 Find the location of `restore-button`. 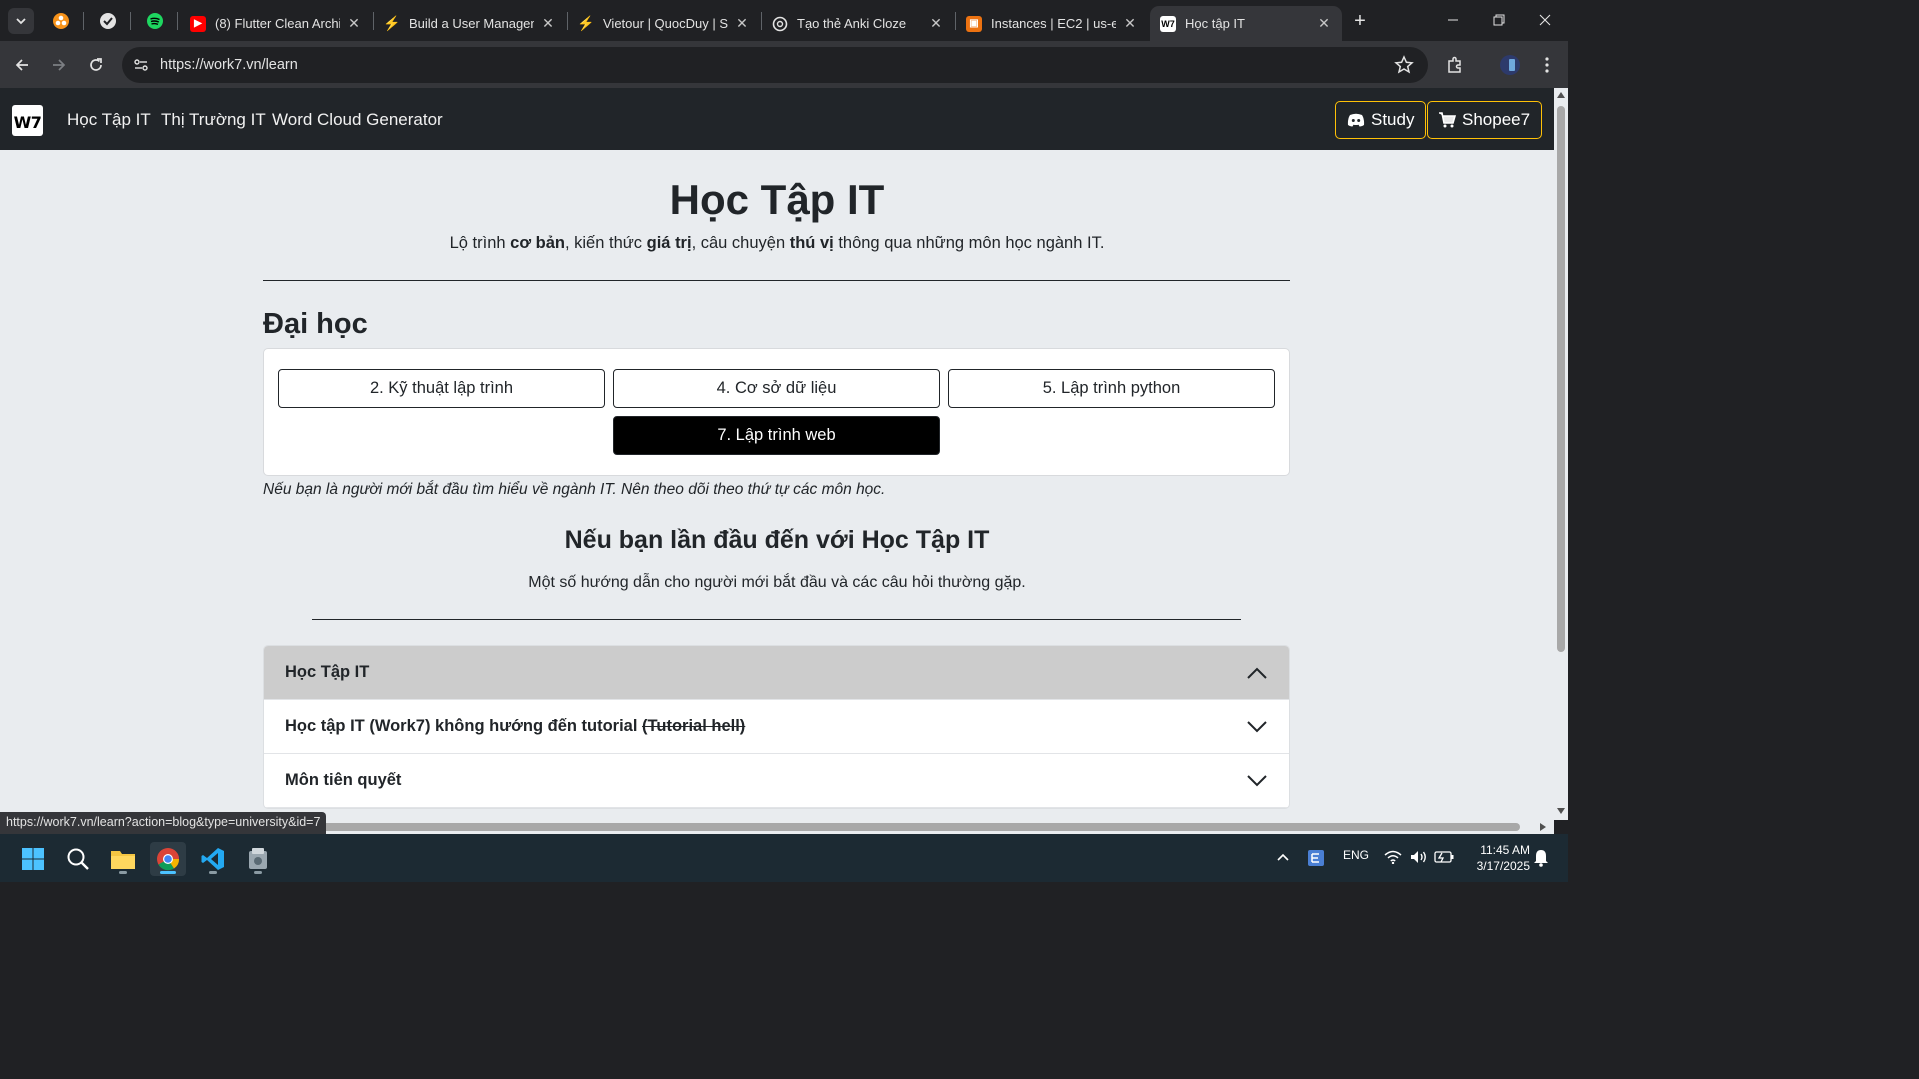

restore-button is located at coordinates (1499, 20).